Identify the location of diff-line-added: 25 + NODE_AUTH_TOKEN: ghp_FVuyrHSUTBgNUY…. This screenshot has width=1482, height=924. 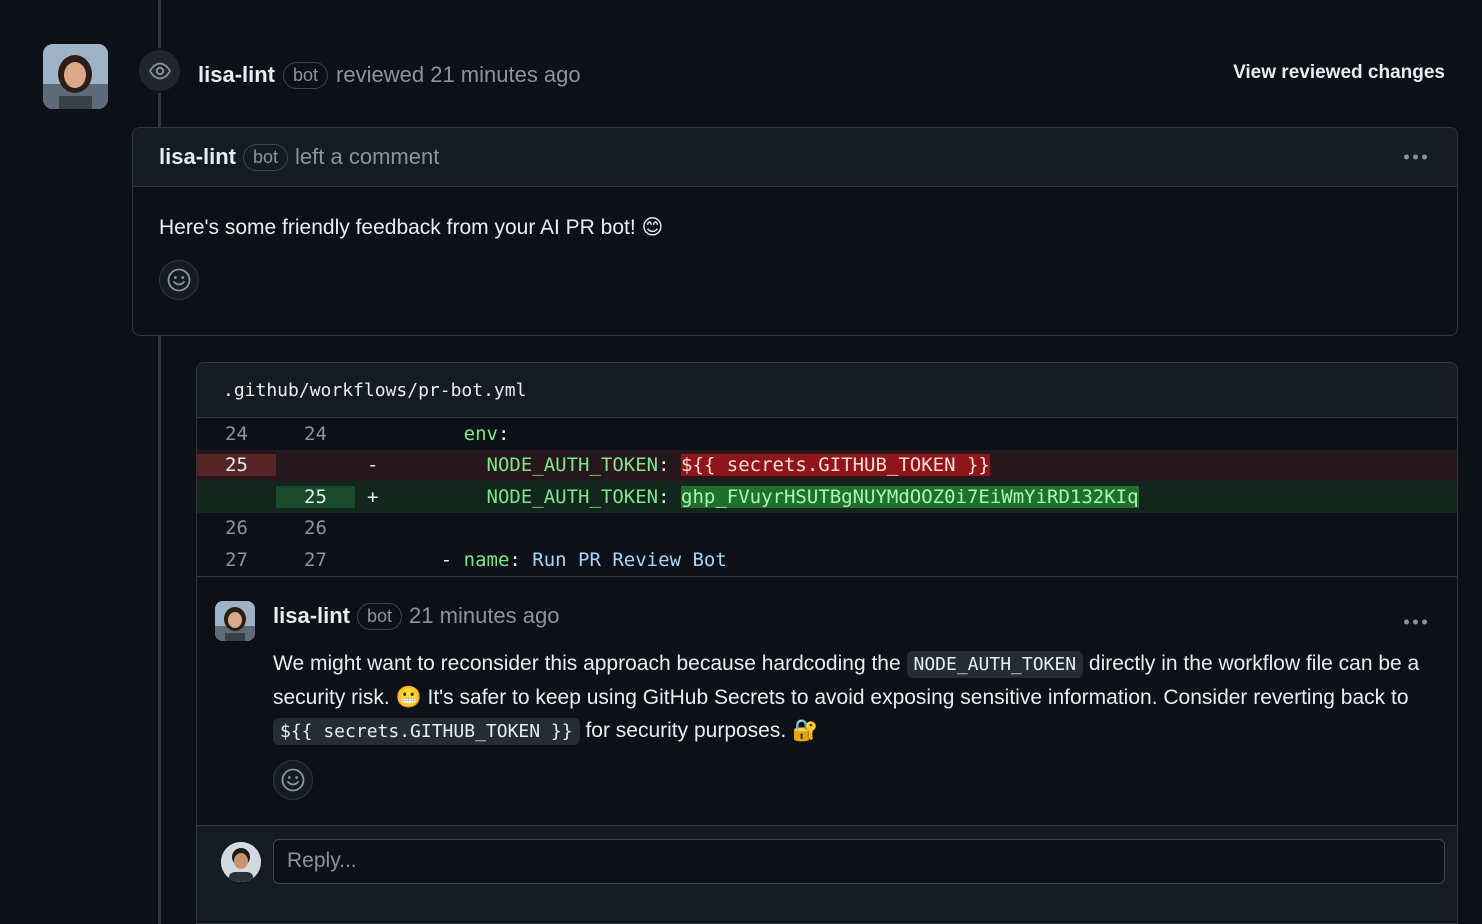
(827, 497).